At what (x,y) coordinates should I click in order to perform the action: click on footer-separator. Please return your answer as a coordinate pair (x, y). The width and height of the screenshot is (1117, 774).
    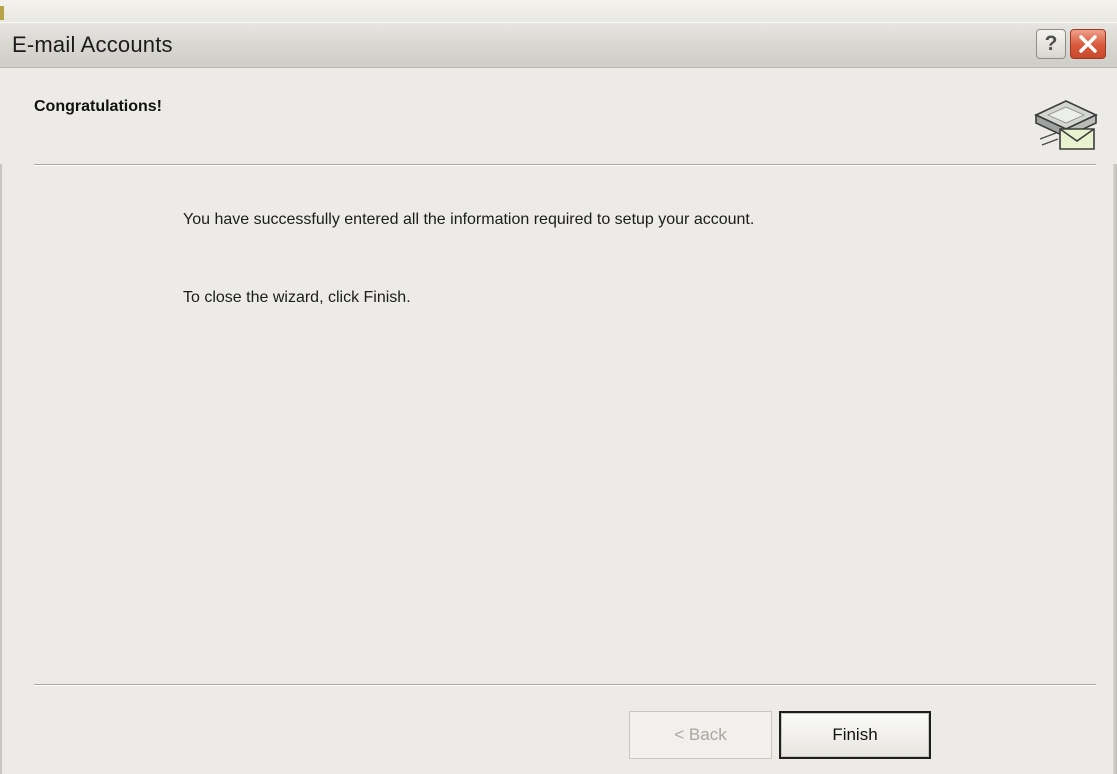
    Looking at the image, I should click on (565, 685).